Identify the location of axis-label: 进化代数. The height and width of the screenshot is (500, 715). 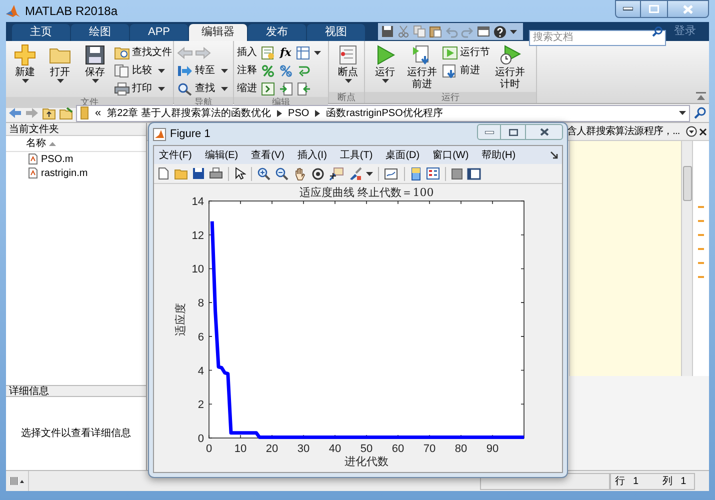
(366, 461).